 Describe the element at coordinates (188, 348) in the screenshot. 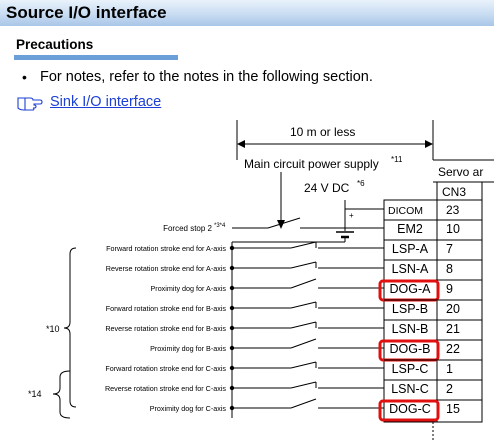

I see `signal-description: Proximity dog for B-axis` at that location.